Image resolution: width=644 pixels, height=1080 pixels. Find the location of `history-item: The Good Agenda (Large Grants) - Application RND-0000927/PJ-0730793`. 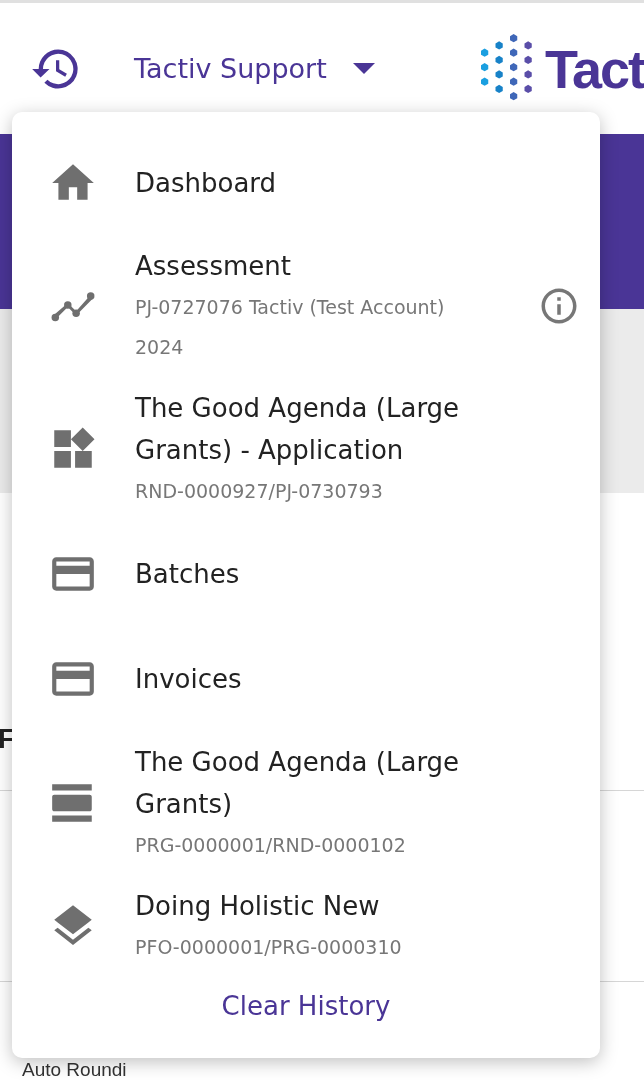

history-item: The Good Agenda (Large Grants) - Application RND-0000927/PJ-0730793 is located at coordinates (306, 449).